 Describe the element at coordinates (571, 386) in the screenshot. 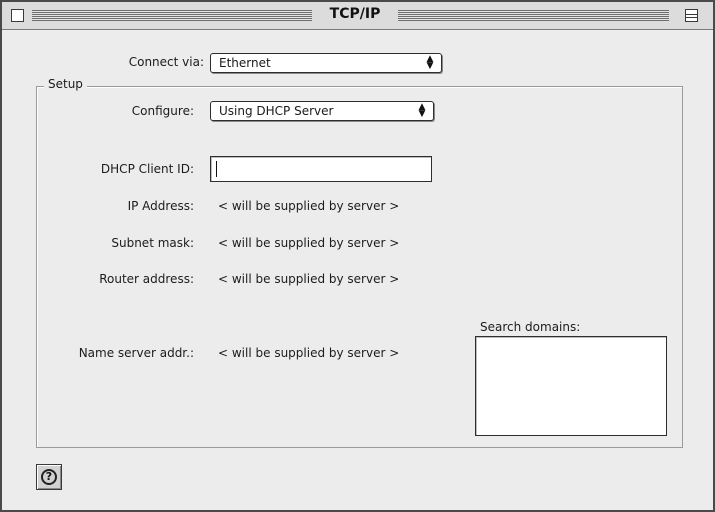

I see `search-domains-field` at that location.